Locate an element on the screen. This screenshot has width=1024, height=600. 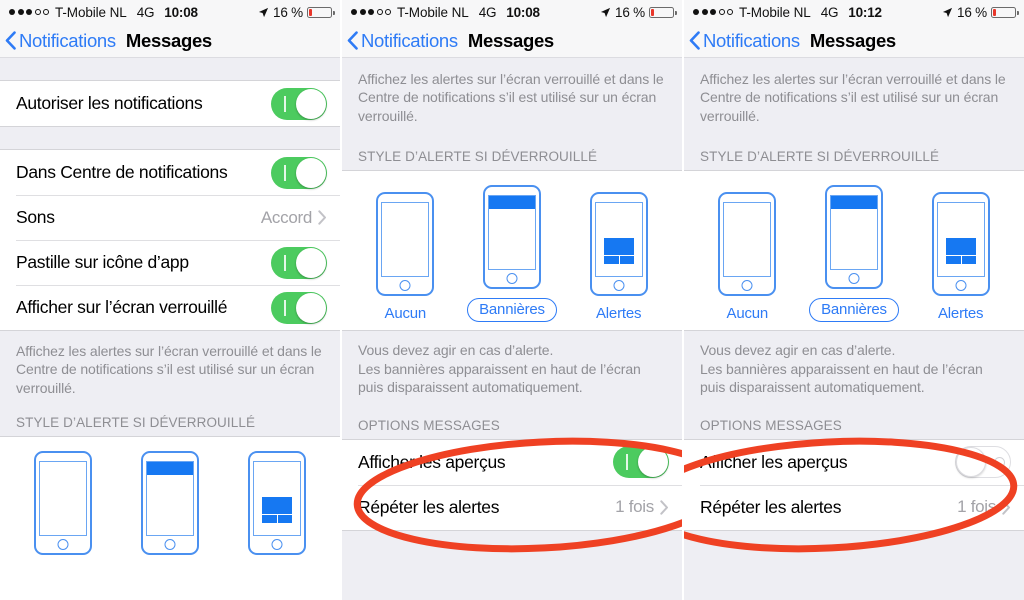
clock-label: 10:08 is located at coordinates (181, 12).